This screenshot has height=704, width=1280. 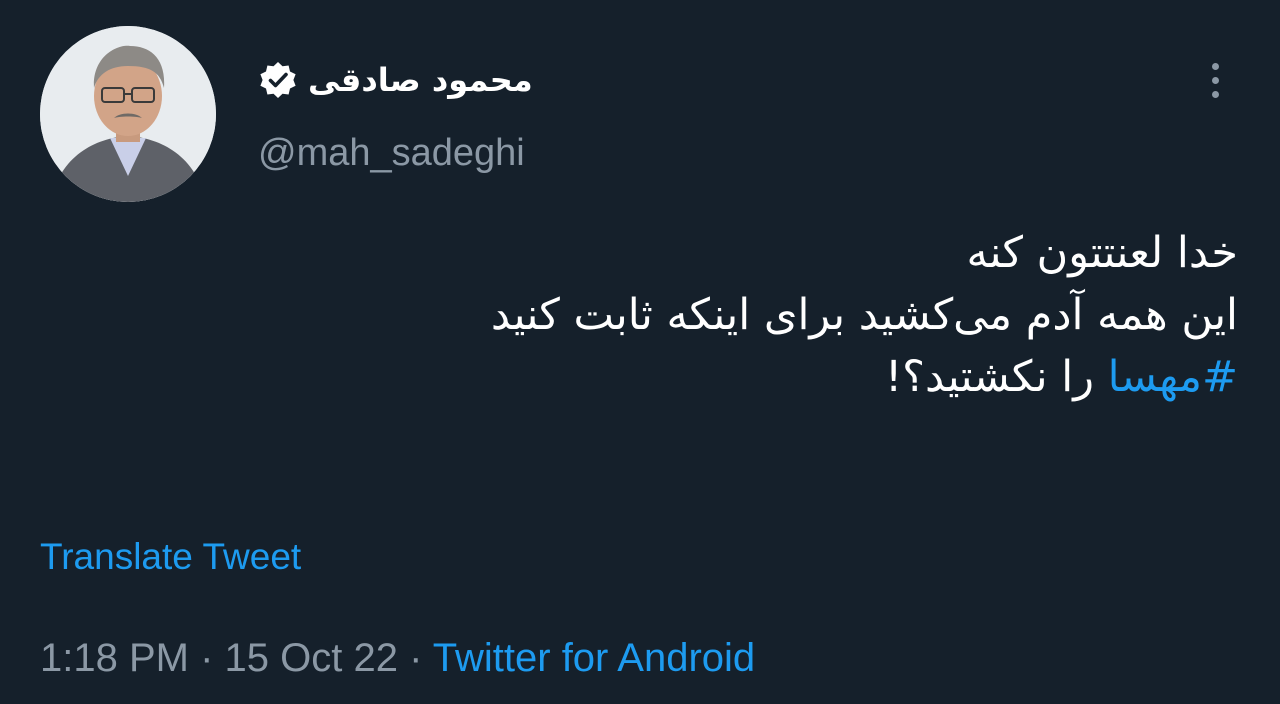 I want to click on translate-tweet-link: Translate Tweet, so click(x=170, y=557).